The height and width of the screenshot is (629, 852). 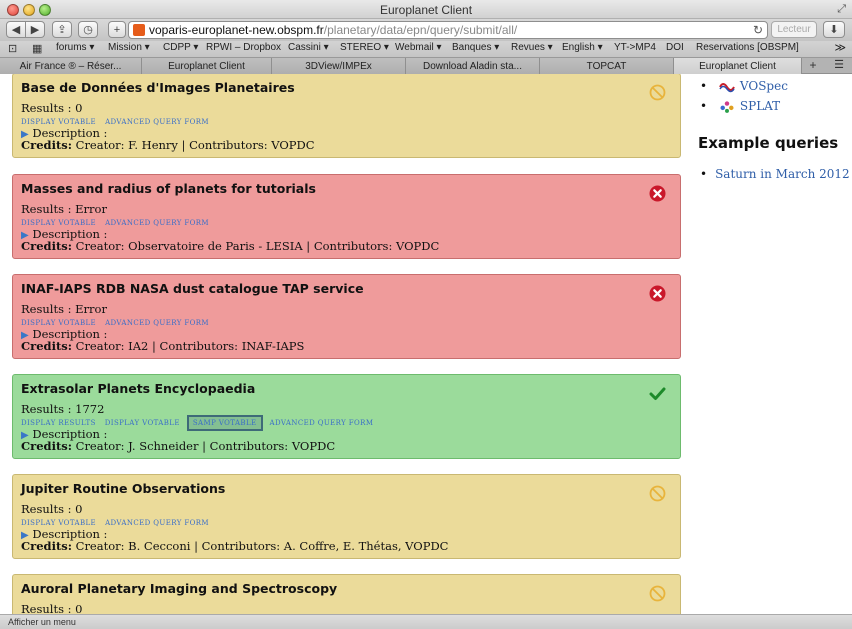 What do you see at coordinates (813, 66) in the screenshot?
I see `new-tab-button: +` at bounding box center [813, 66].